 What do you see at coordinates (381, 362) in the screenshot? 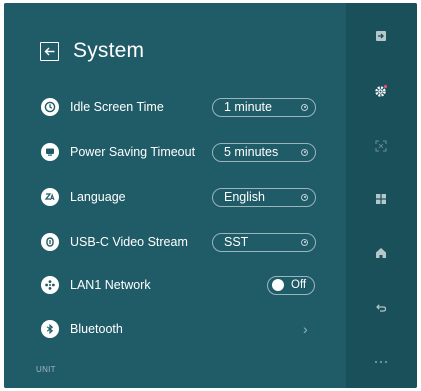
I see `more-icon` at bounding box center [381, 362].